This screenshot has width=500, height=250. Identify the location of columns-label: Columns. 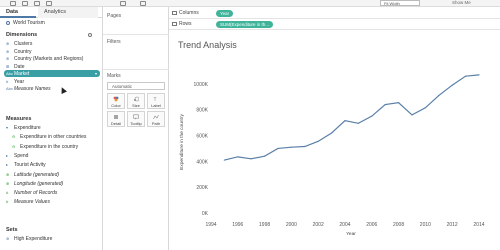
(189, 13).